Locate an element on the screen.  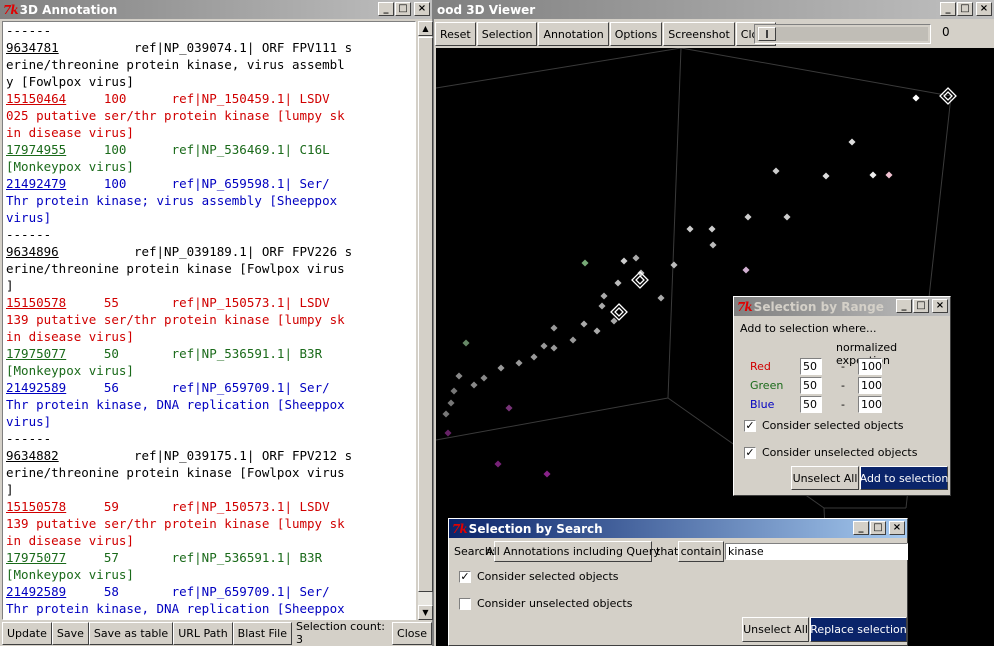
annotation-line: 17974955 100 ref|NP_536469.1| C16L is located at coordinates (210, 149).